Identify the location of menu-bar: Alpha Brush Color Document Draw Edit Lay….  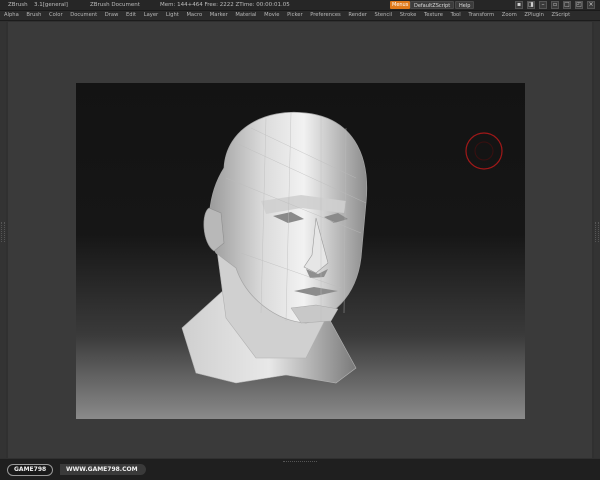
(300, 16).